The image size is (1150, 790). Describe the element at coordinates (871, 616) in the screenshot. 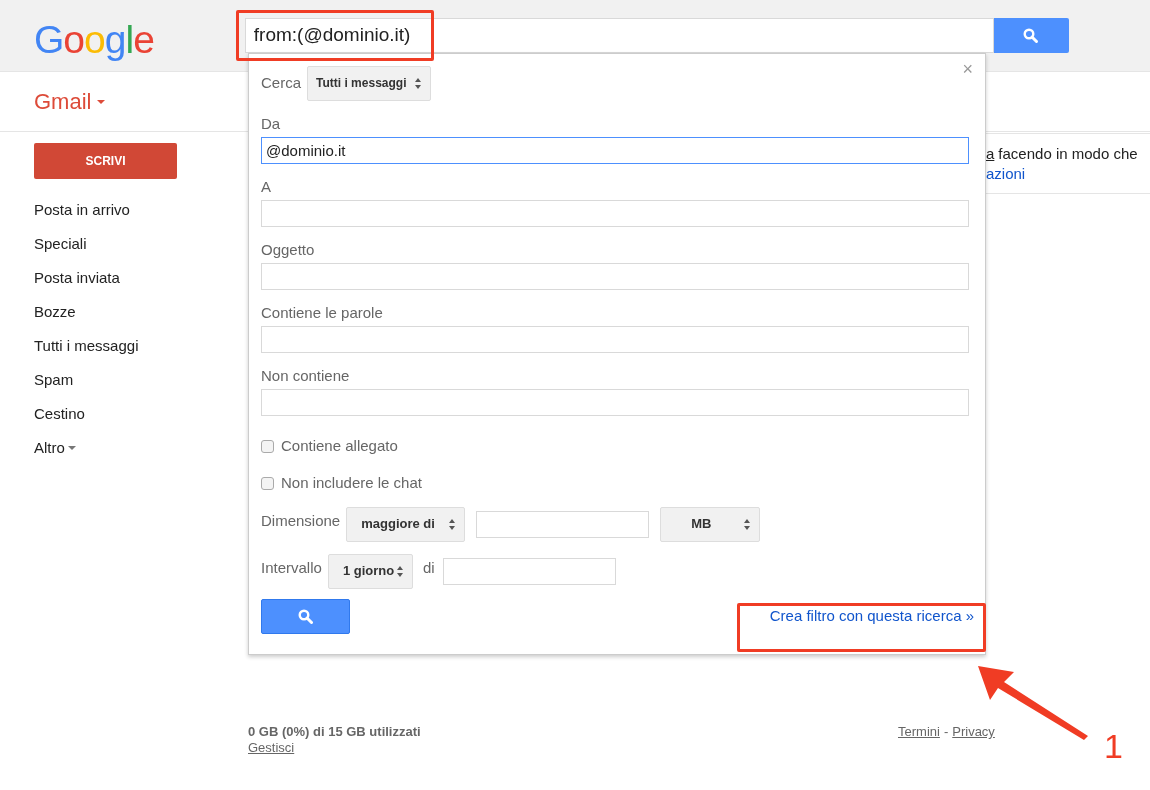

I see `create-filter-link: Crea filtro con questa ricerca »` at that location.